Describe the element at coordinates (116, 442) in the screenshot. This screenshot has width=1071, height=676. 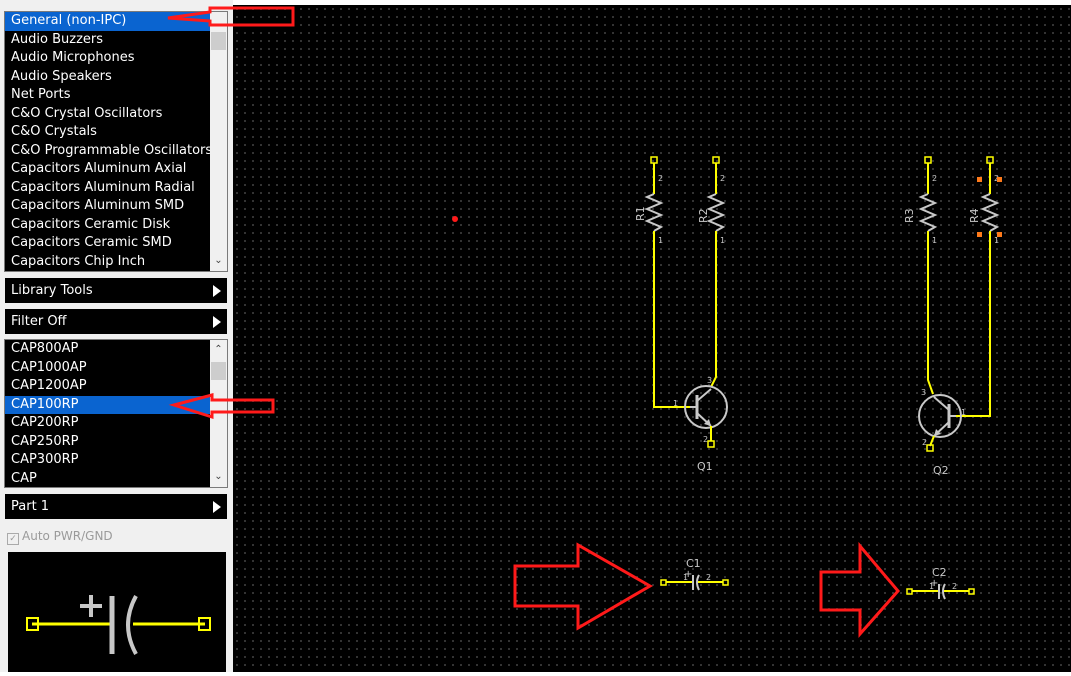
I see `part-item-cap250rp: CAP250RP` at that location.